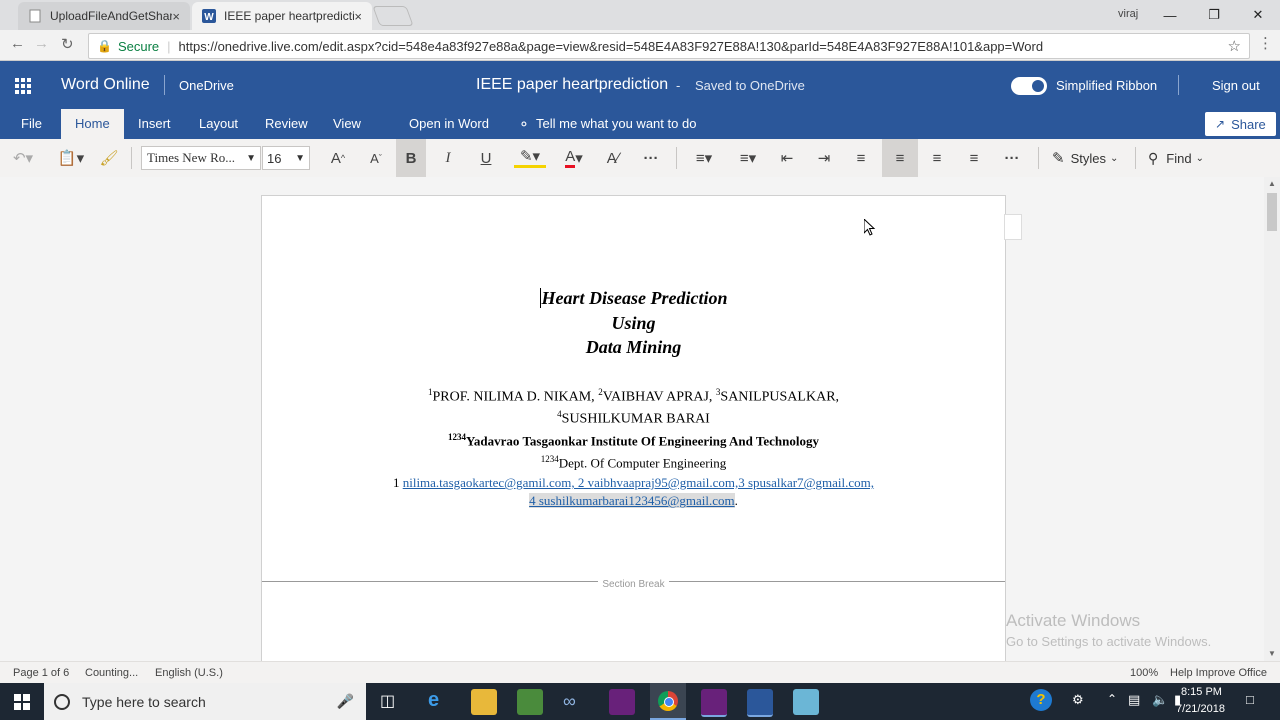 This screenshot has height=720, width=1280. Describe the element at coordinates (41, 673) in the screenshot. I see `page-count: Page 1 of 6` at that location.